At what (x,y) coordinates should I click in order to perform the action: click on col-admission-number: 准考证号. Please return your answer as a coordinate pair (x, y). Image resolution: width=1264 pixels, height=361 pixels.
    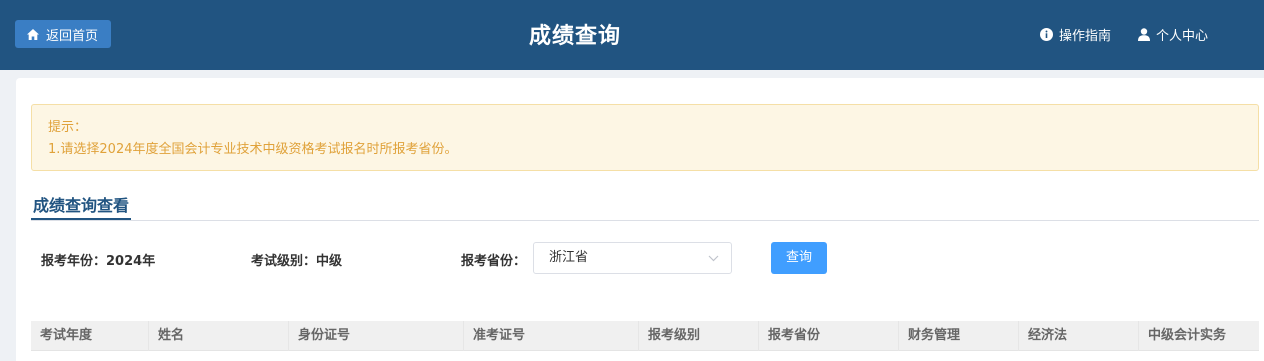
    Looking at the image, I should click on (551, 336).